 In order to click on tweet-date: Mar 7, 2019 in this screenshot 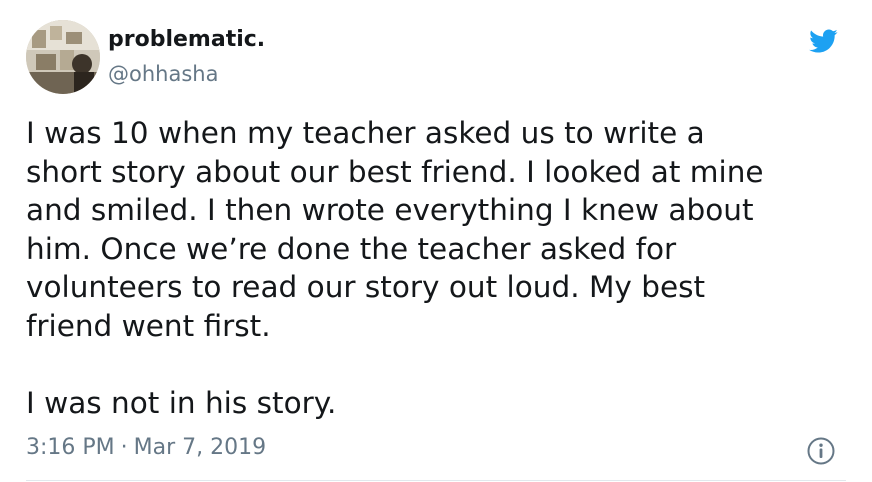, I will do `click(200, 447)`.